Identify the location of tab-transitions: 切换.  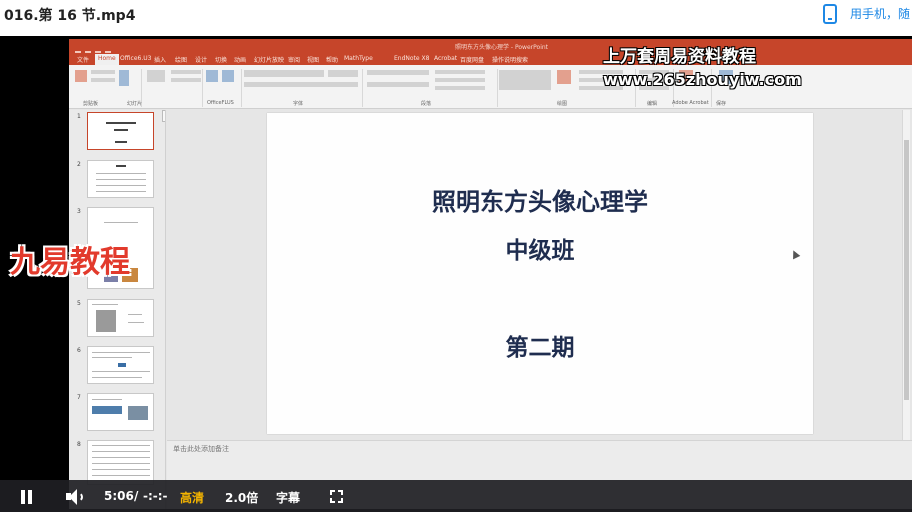
(221, 60).